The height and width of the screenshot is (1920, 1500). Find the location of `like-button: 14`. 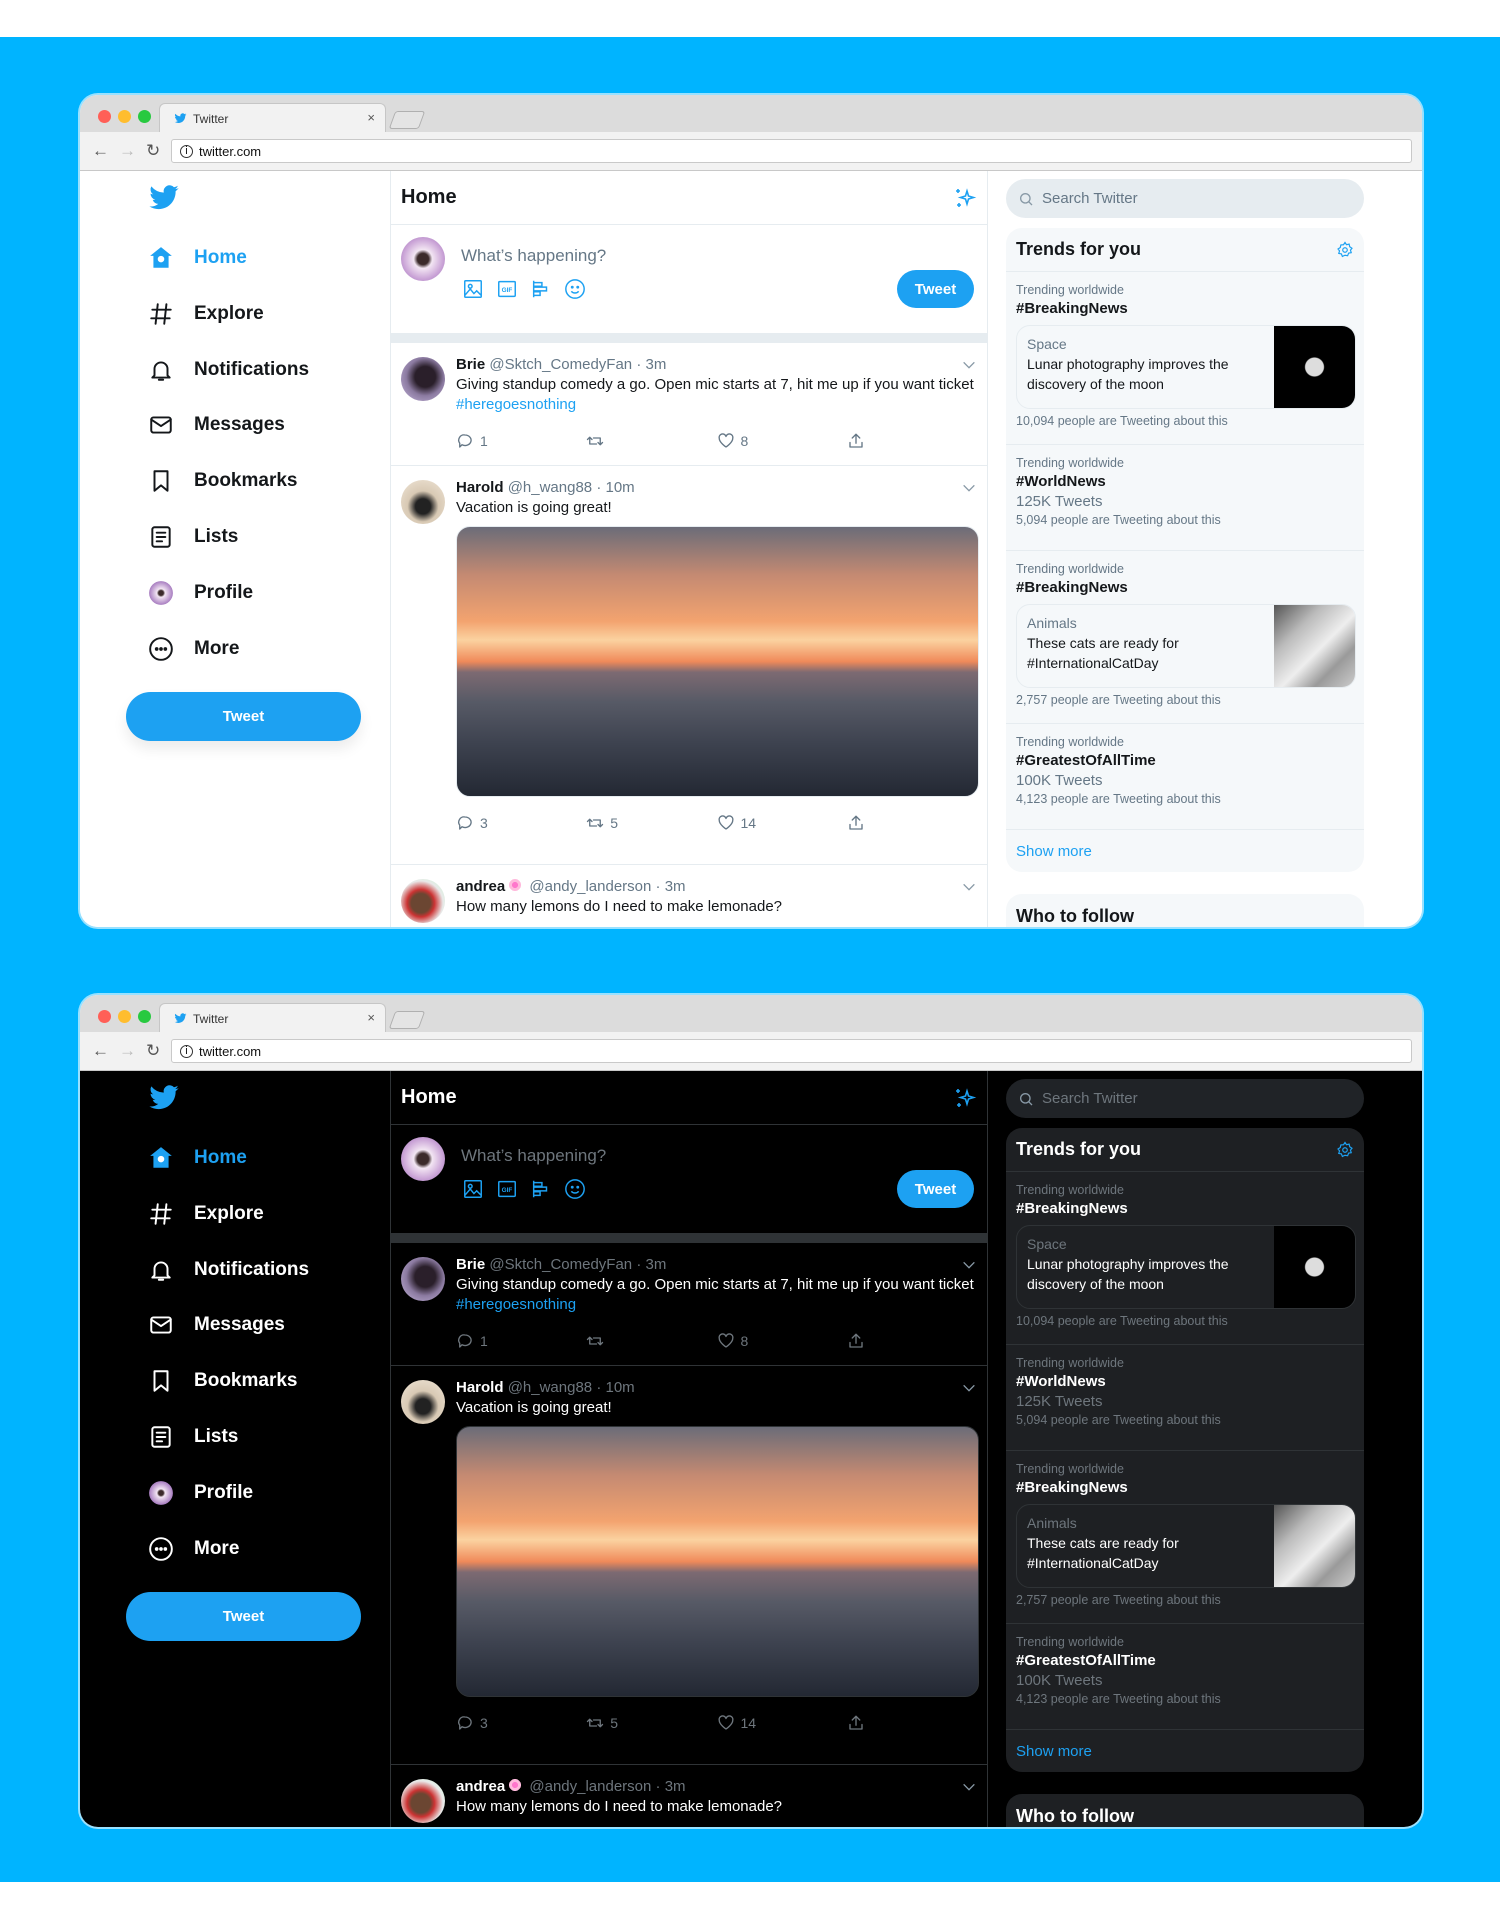

like-button: 14 is located at coordinates (782, 823).